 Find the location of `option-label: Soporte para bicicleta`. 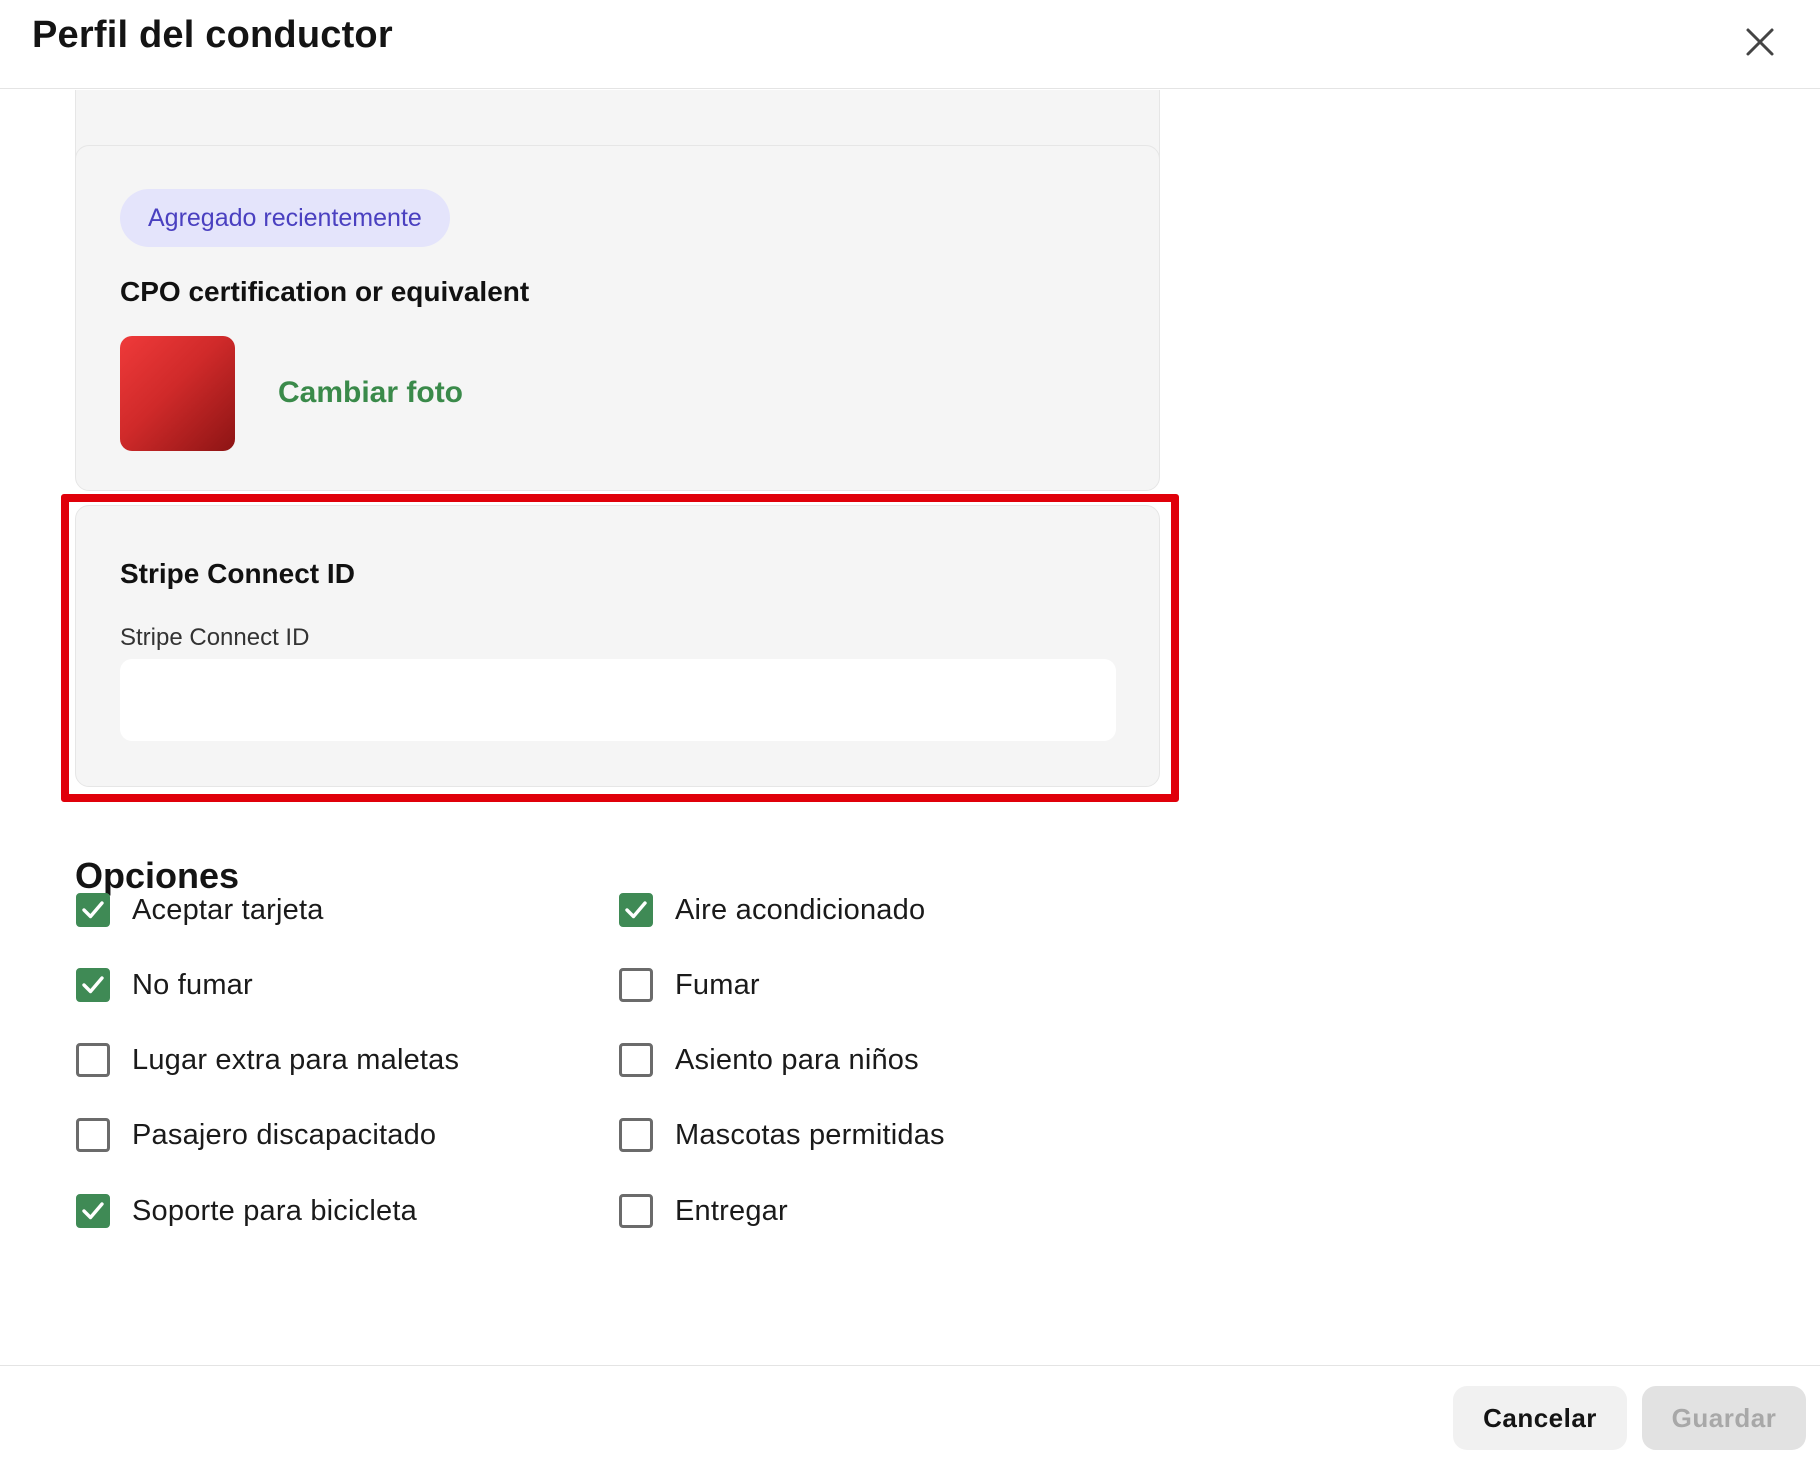

option-label: Soporte para bicicleta is located at coordinates (274, 1210).